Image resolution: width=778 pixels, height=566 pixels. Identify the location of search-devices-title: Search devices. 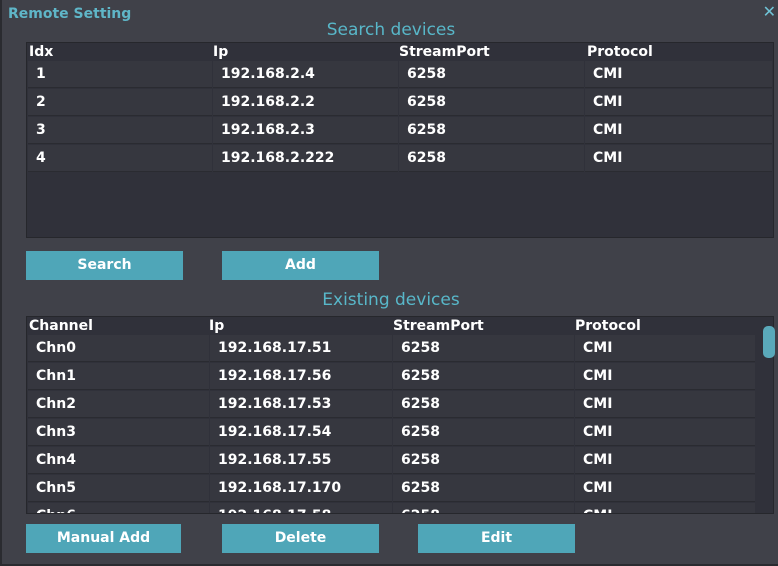
(391, 30).